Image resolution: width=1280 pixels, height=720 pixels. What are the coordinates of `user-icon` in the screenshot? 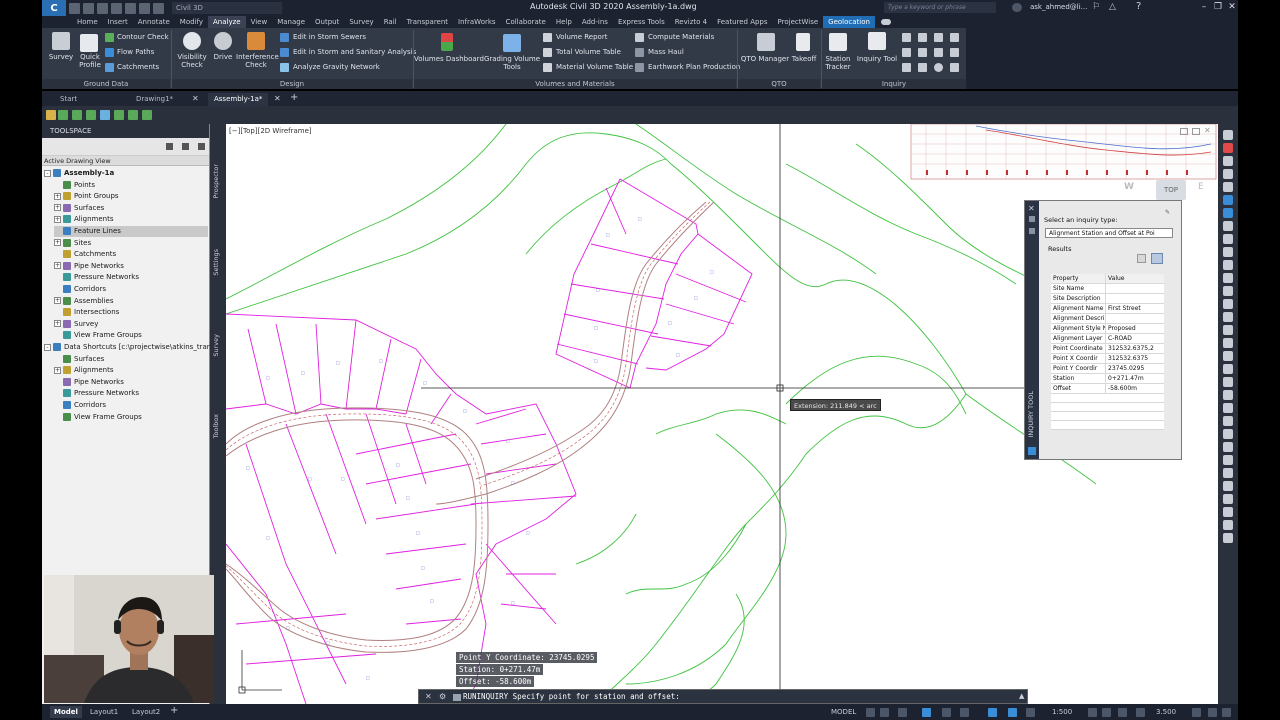 It's located at (1017, 7).